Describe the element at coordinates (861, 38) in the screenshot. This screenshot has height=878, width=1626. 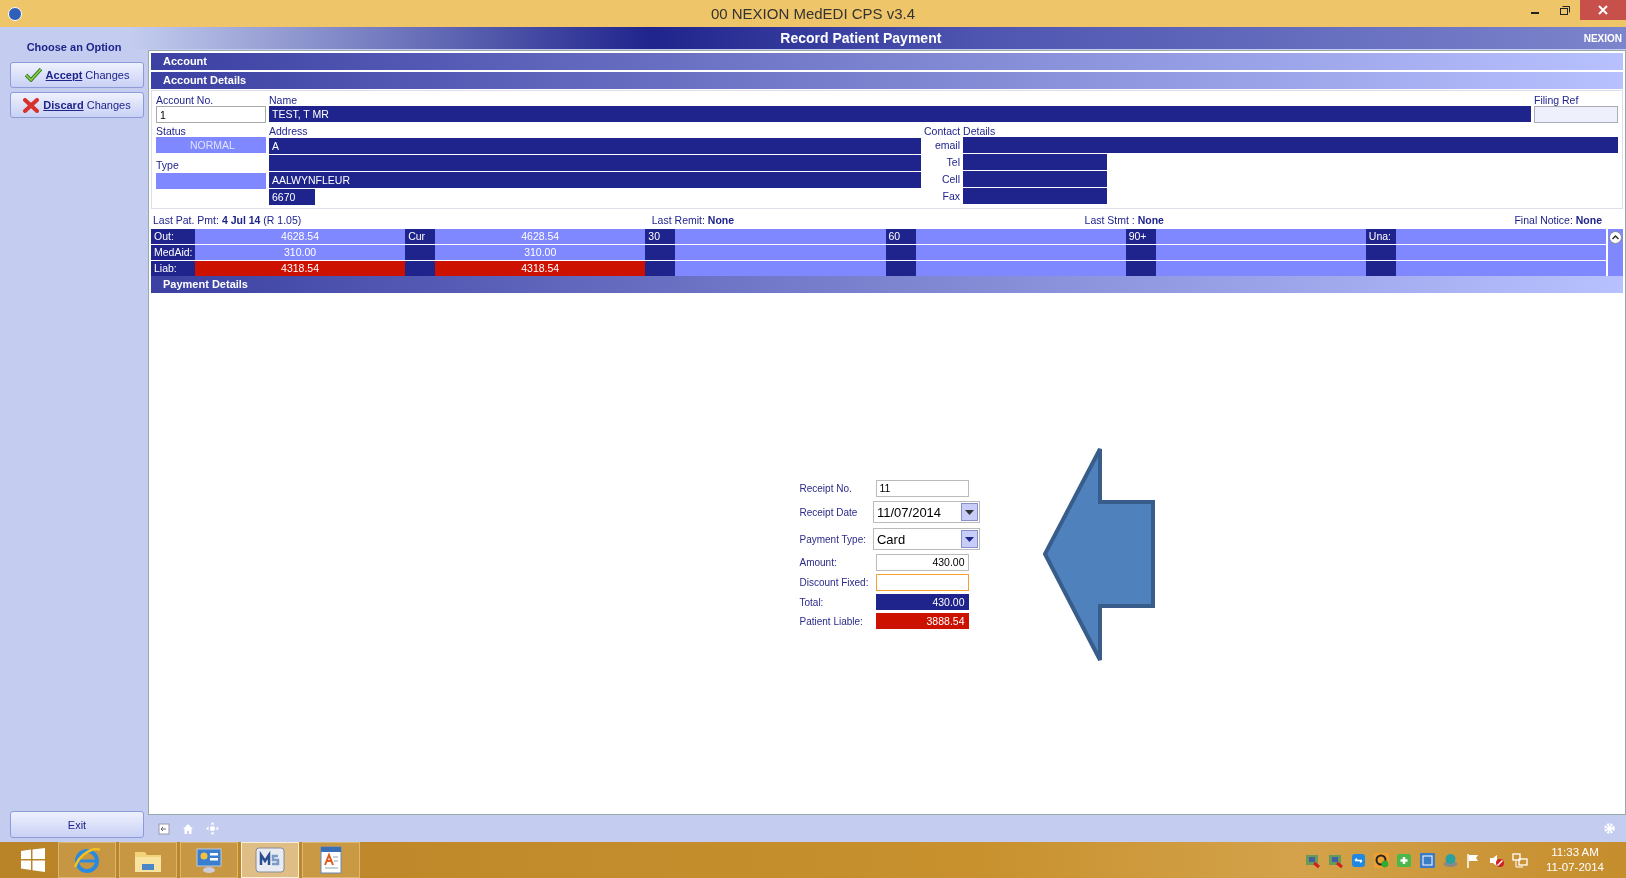
I see `screen-title: Record Patient Payment` at that location.